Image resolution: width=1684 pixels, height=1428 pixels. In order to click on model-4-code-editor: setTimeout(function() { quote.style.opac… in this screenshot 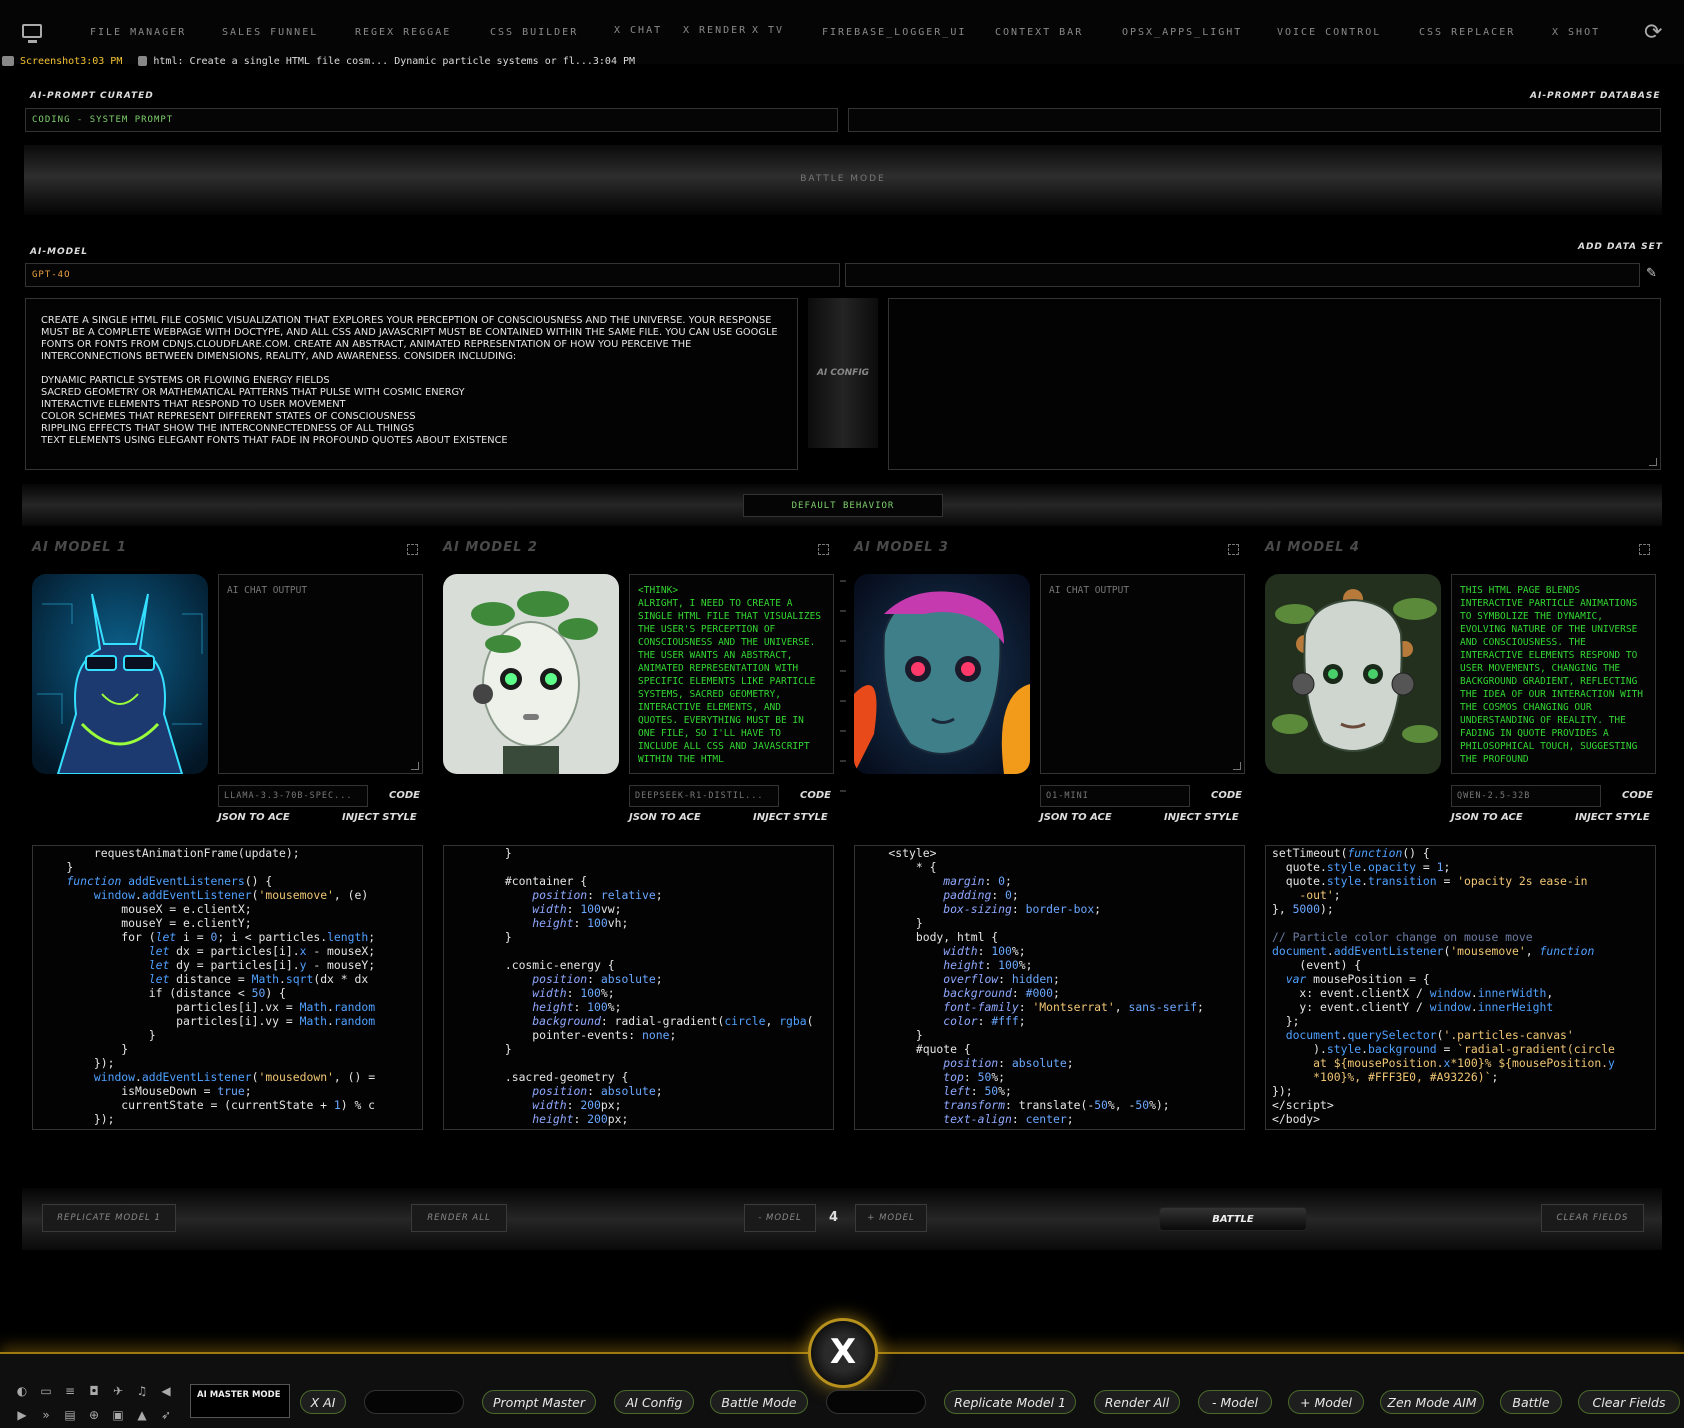, I will do `click(1460, 987)`.